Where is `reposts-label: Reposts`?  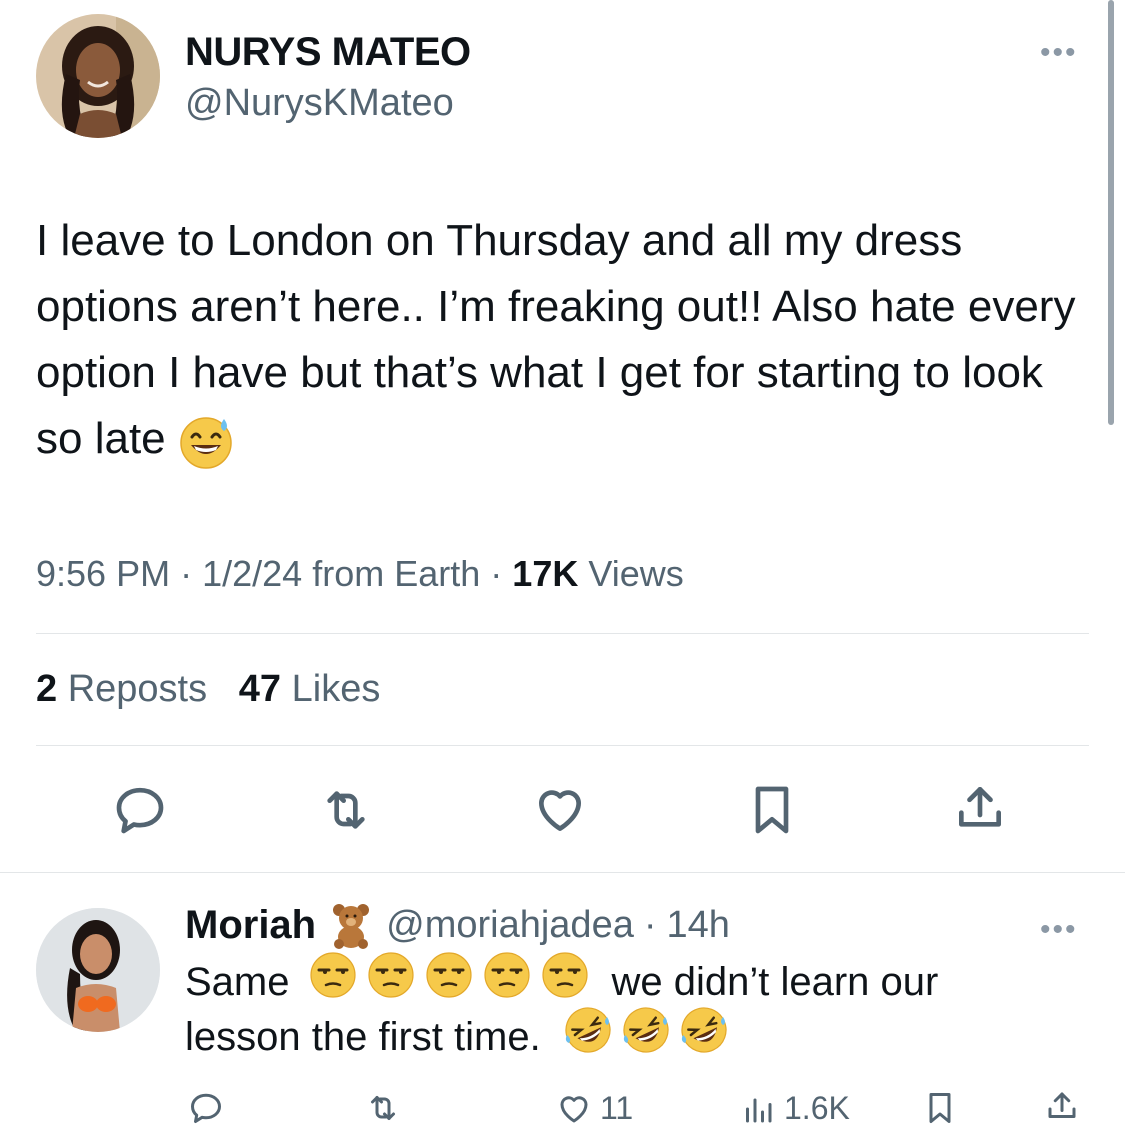
reposts-label: Reposts is located at coordinates (137, 689).